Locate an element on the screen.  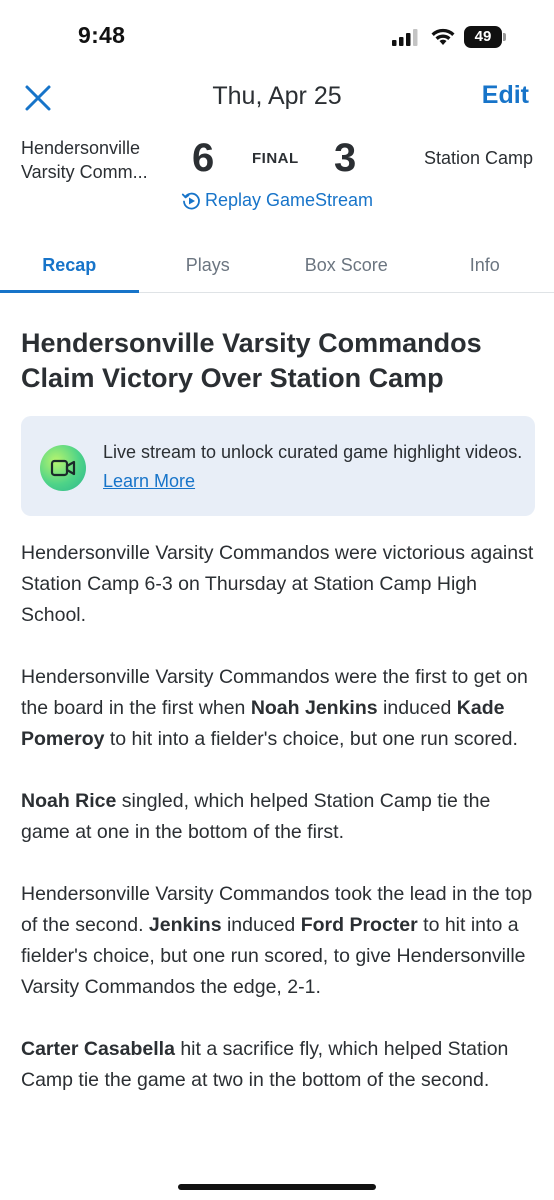
video-camera-icon is located at coordinates (63, 468).